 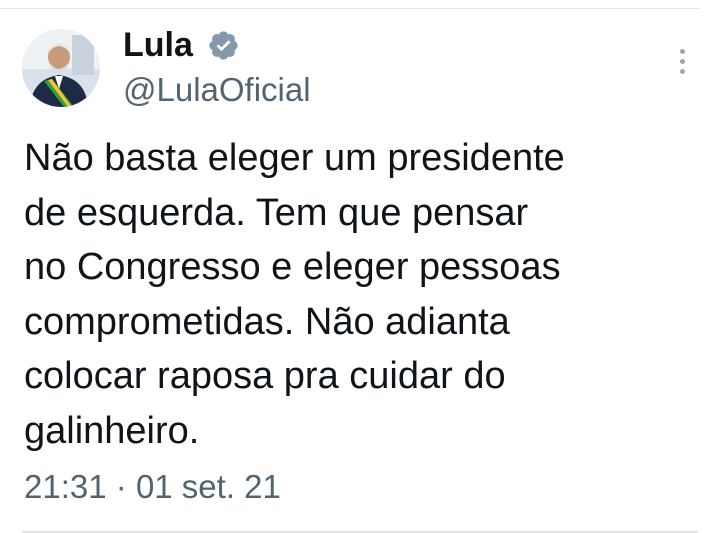 What do you see at coordinates (112, 430) in the screenshot?
I see `tweet-text-line: galinheiro.` at bounding box center [112, 430].